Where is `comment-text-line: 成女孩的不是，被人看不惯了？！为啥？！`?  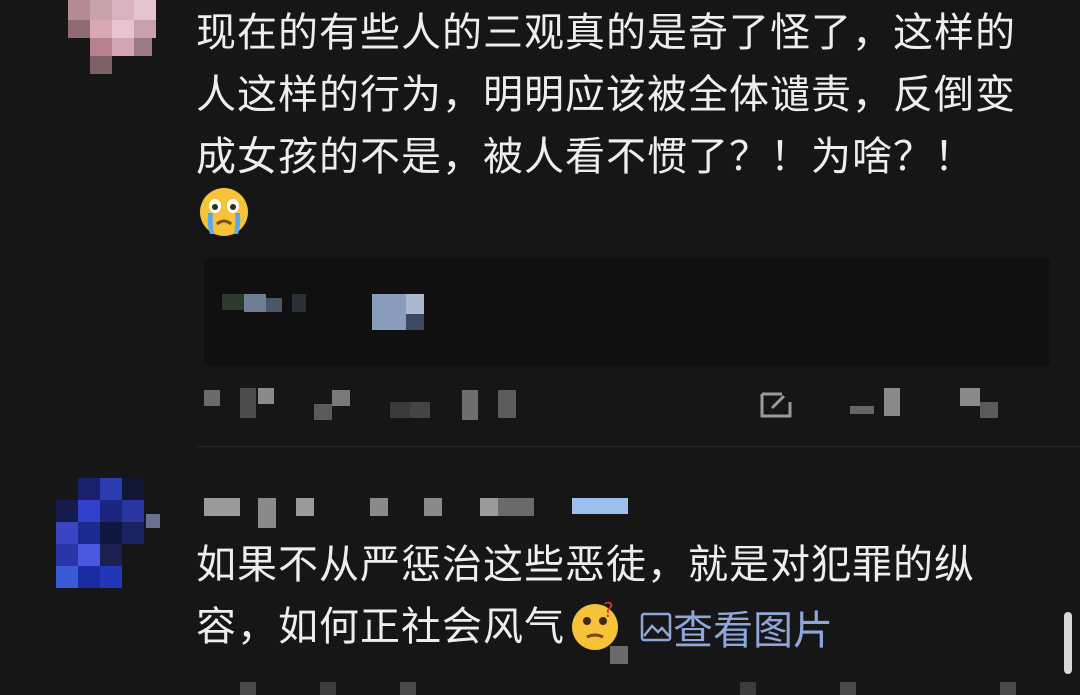 comment-text-line: 成女孩的不是，被人看不惯了？！为啥？！ is located at coordinates (585, 157).